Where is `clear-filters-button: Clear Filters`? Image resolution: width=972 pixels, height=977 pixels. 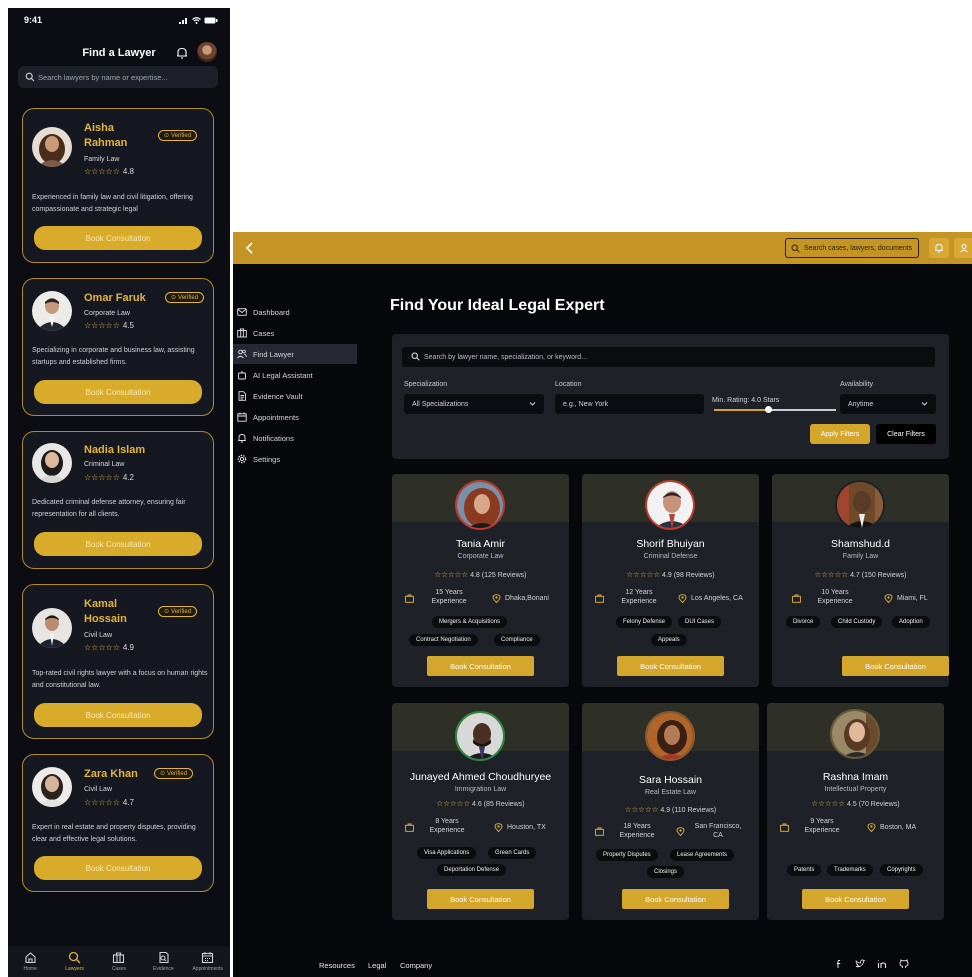
clear-filters-button: Clear Filters is located at coordinates (906, 434).